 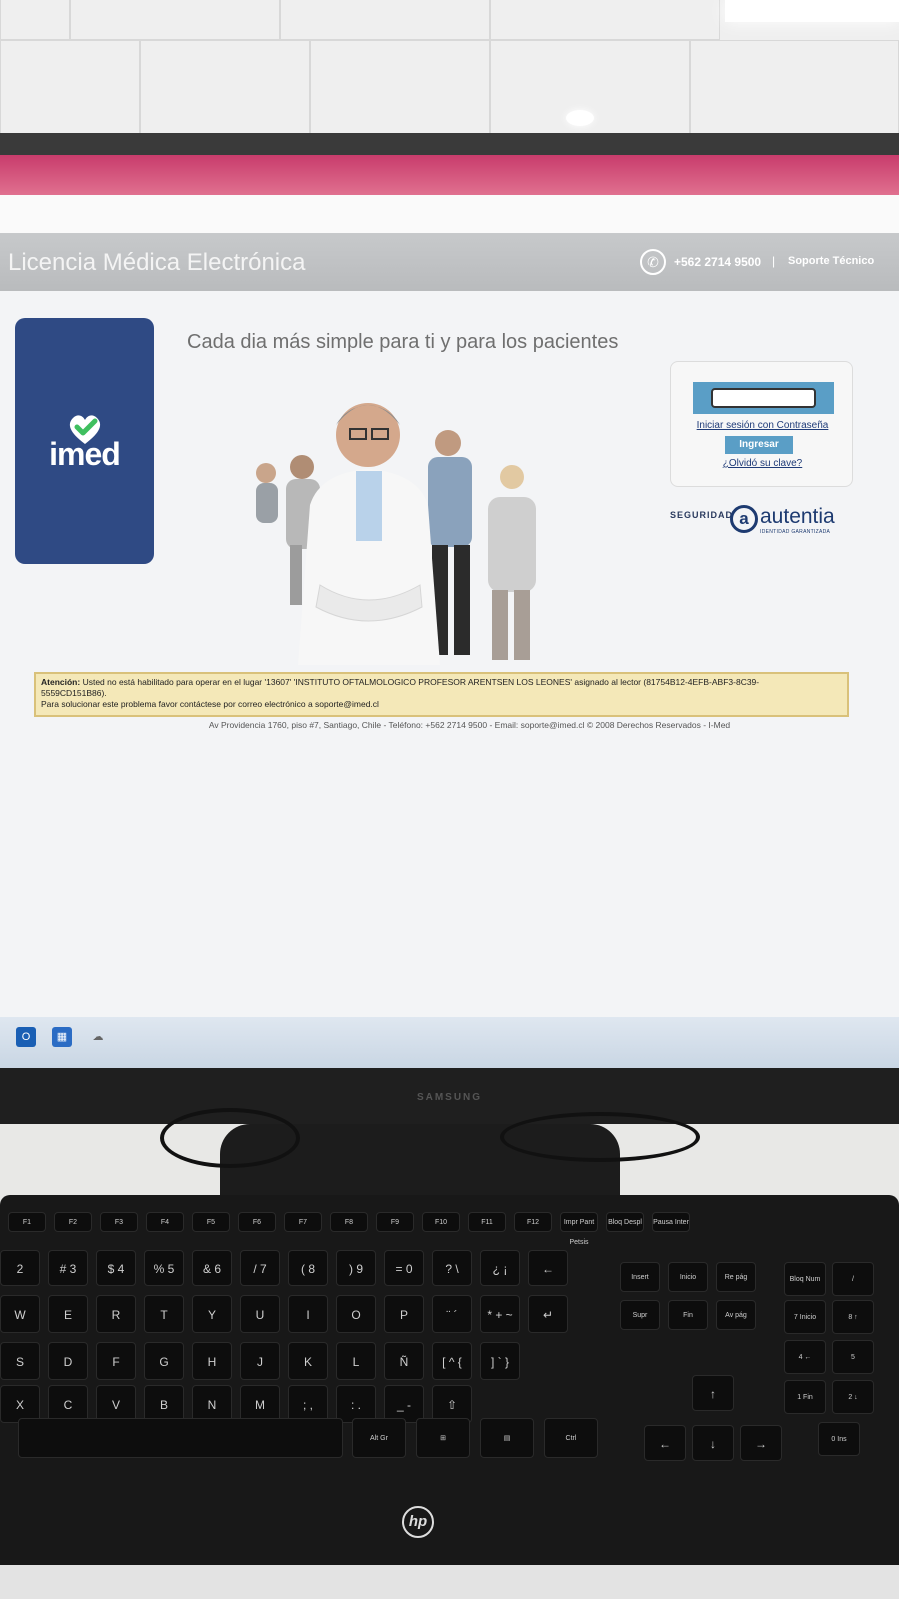 What do you see at coordinates (443, 1438) in the screenshot?
I see `key: ⊞` at bounding box center [443, 1438].